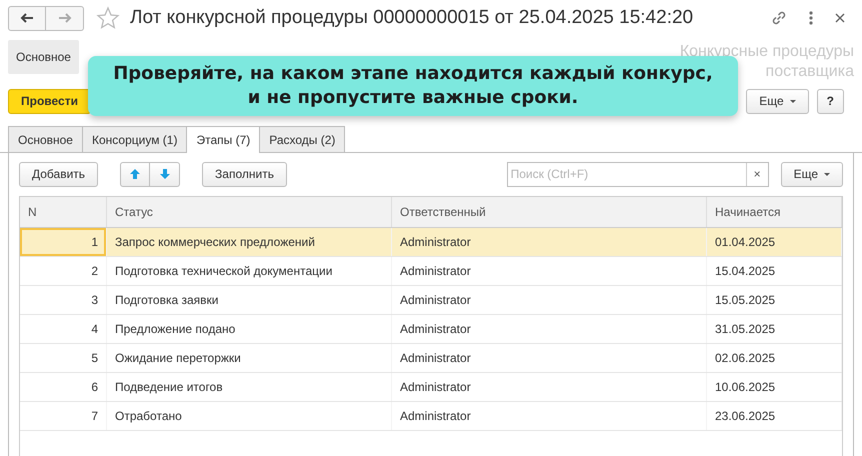  Describe the element at coordinates (412, 18) in the screenshot. I see `window-title: Лот конкурсной процедуры 00000000015 от 25.04.2025 15:42:20` at that location.